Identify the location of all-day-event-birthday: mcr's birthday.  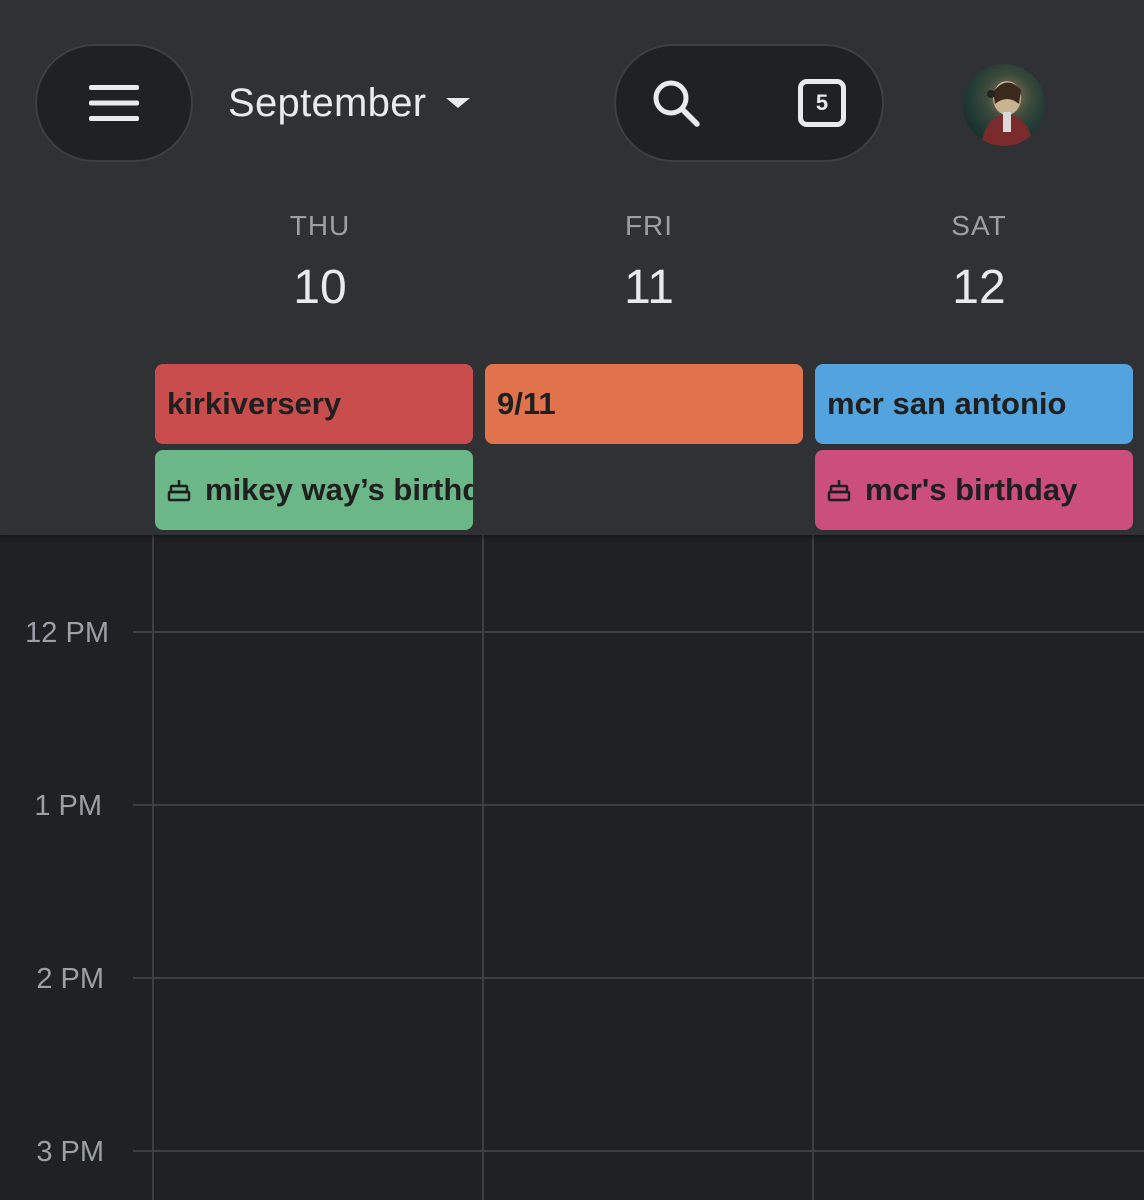
(974, 490).